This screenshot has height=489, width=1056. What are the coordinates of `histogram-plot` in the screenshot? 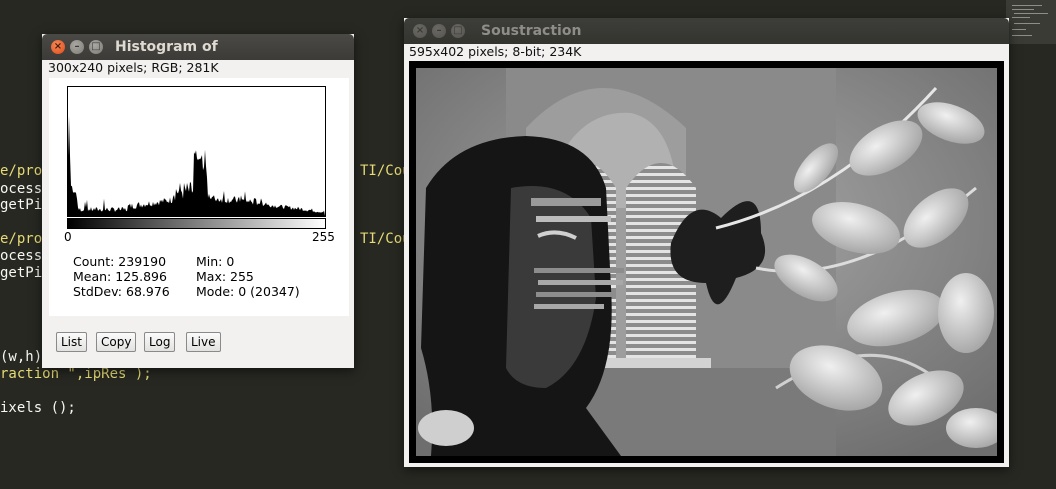 It's located at (196, 151).